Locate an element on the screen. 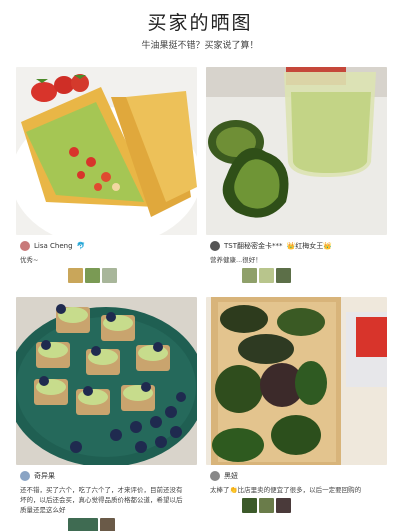  review-comment: 太棒了👏比店里卖的便宜了很多，以后一定要回购的 is located at coordinates (296, 490).